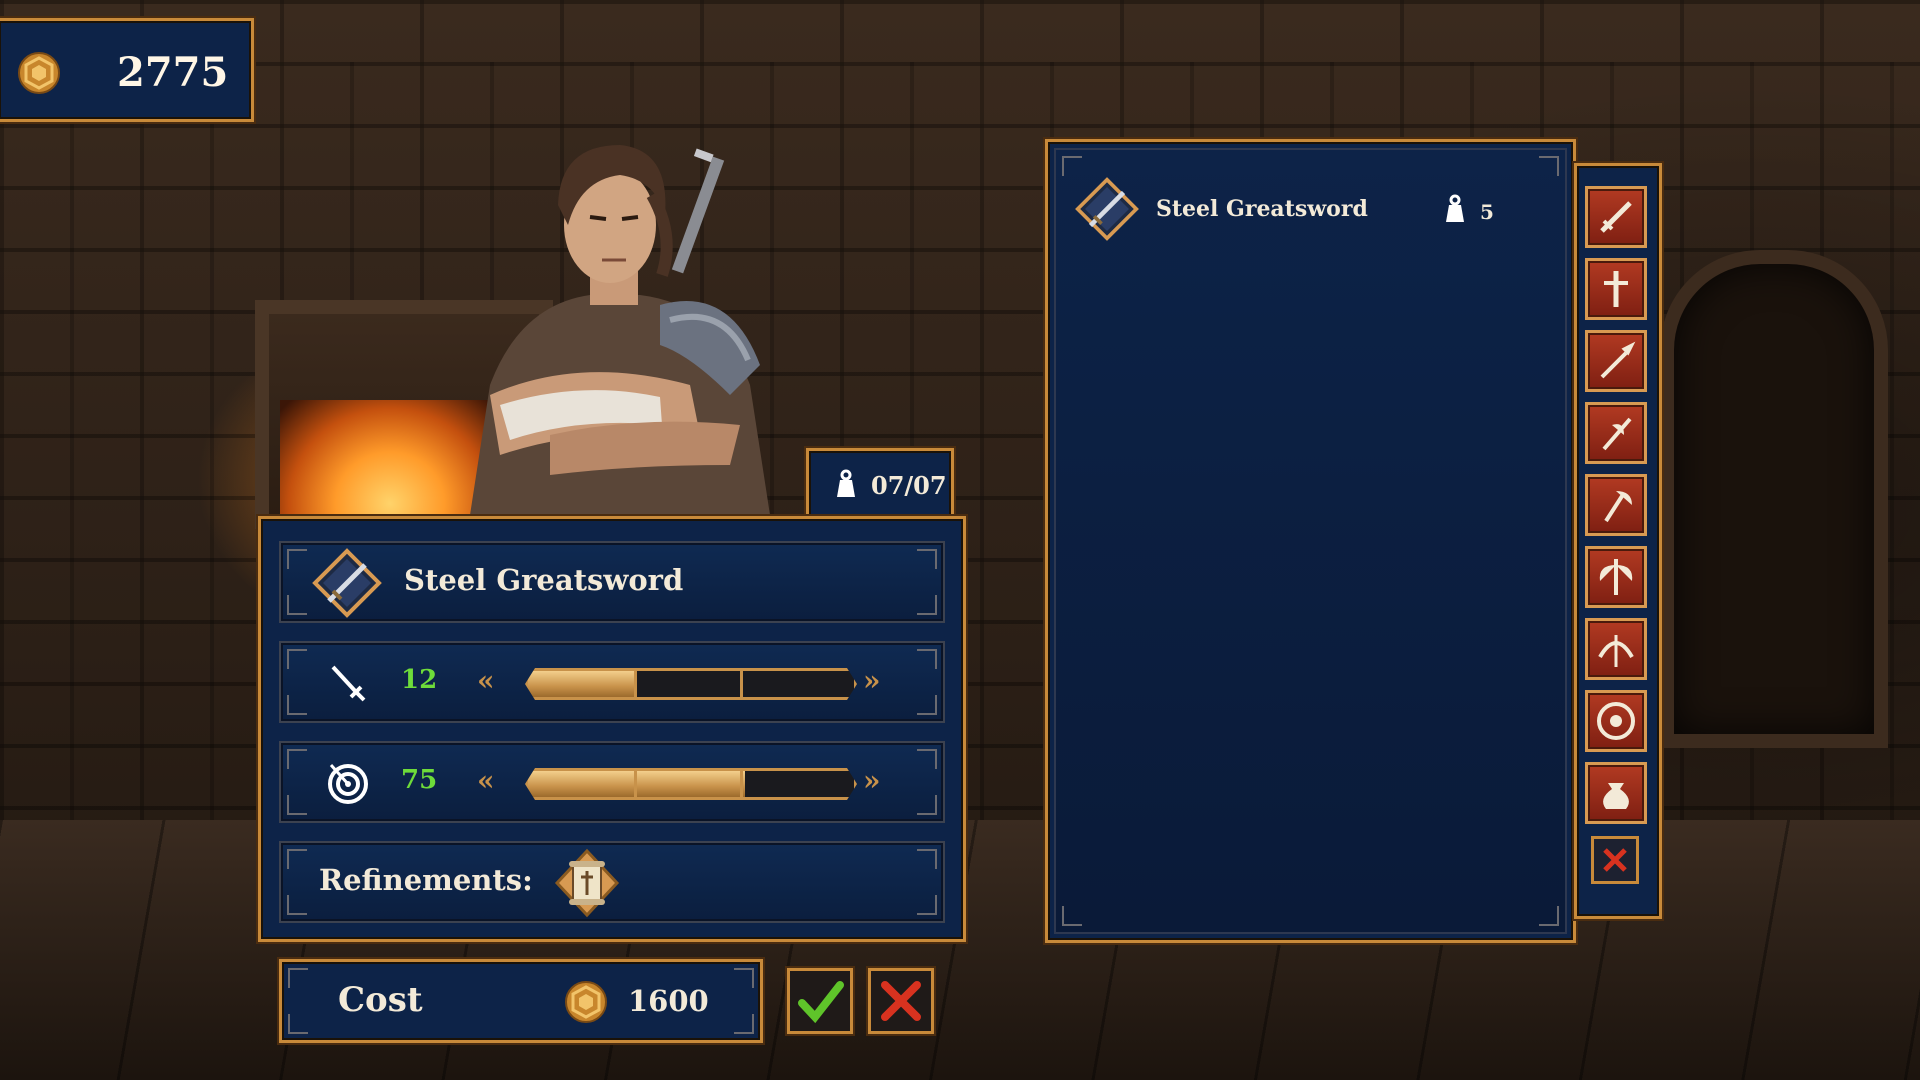 This screenshot has height=1080, width=1920. I want to click on weapon-category-tabs, so click(1618, 541).